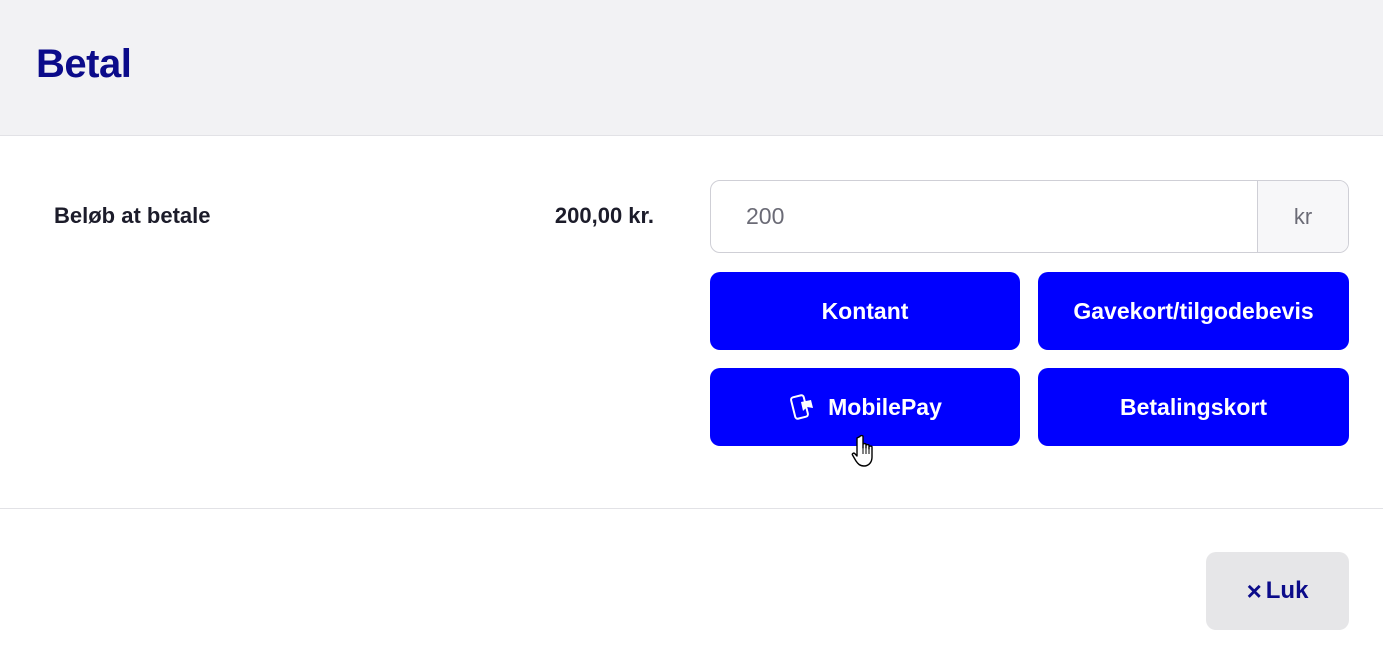 The image size is (1383, 667). What do you see at coordinates (885, 406) in the screenshot?
I see `mobilepay-button-label: MobilePay` at bounding box center [885, 406].